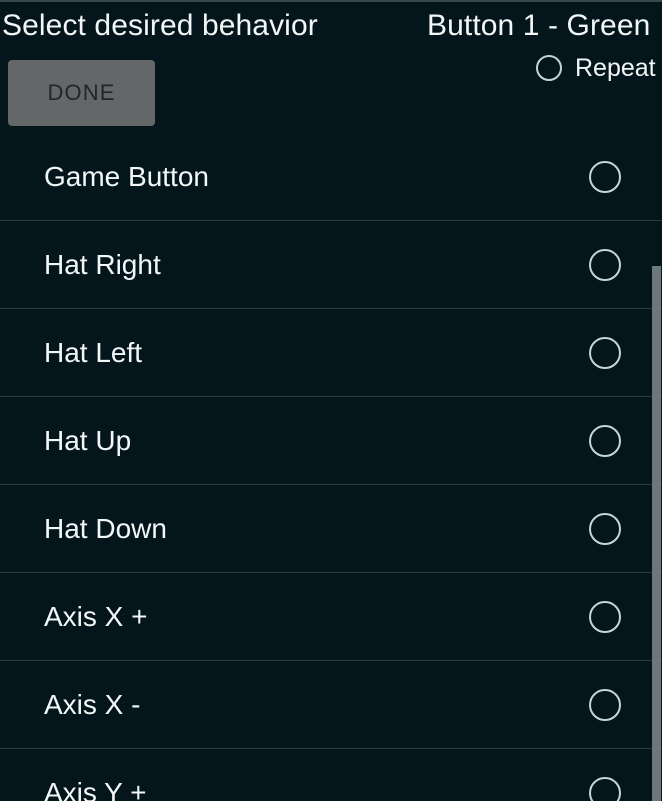 This screenshot has width=662, height=801. Describe the element at coordinates (331, 177) in the screenshot. I see `list-item: Game Button` at that location.